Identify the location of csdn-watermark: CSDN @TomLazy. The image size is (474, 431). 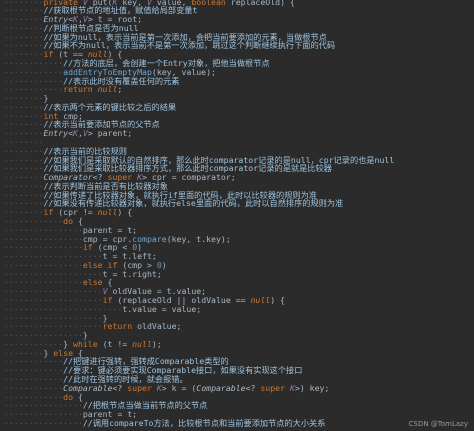
(438, 424).